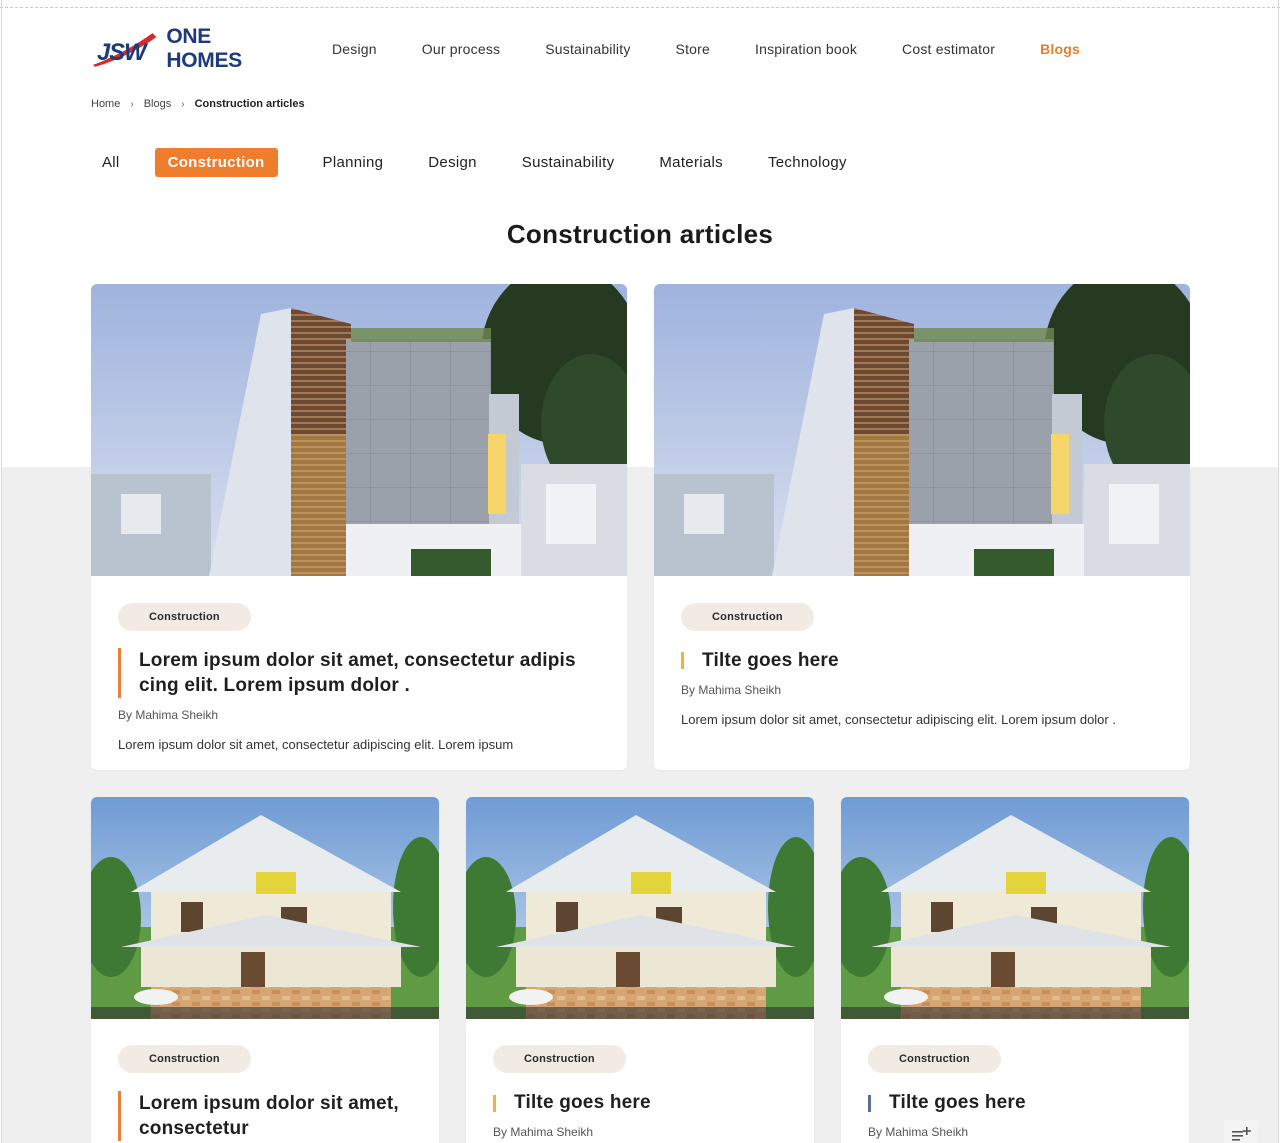 This screenshot has height=1143, width=1280. Describe the element at coordinates (452, 162) in the screenshot. I see `tab-design: Design` at that location.